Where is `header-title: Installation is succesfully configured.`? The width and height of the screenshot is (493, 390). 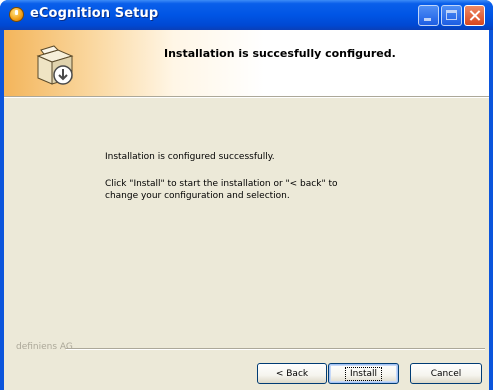 header-title: Installation is succesfully configured. is located at coordinates (280, 53).